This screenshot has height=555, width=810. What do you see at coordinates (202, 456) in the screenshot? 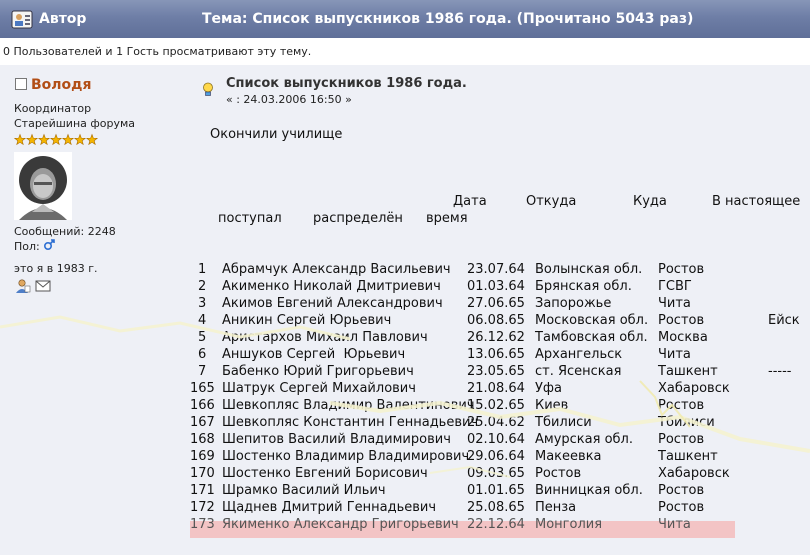
I see `cell-n: 169` at bounding box center [202, 456].